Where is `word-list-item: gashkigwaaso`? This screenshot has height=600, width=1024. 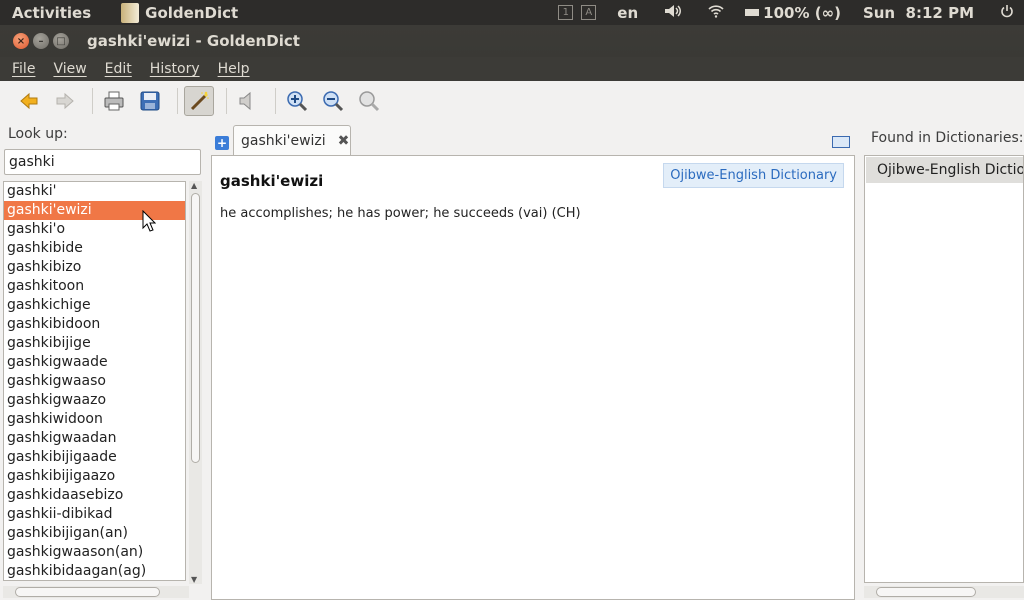
word-list-item: gashkigwaaso is located at coordinates (94, 381).